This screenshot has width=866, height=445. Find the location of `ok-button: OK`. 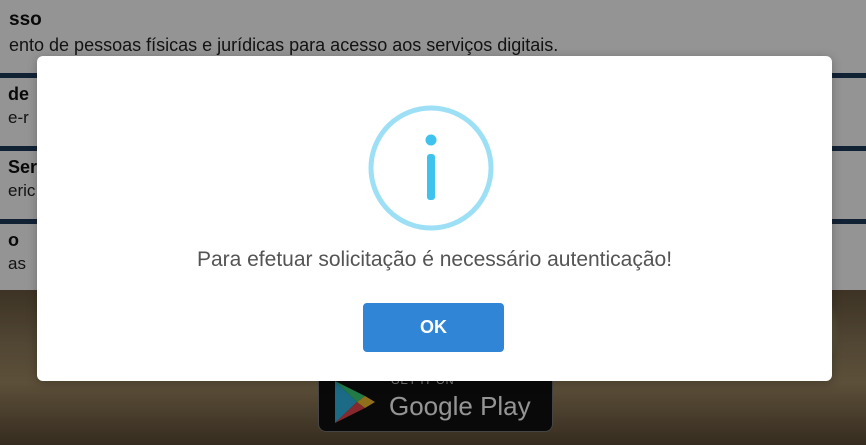

ok-button: OK is located at coordinates (433, 327).